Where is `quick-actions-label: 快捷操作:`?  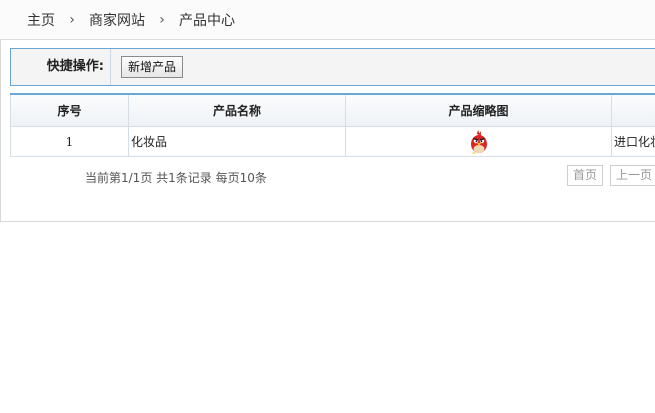
quick-actions-label: 快捷操作: is located at coordinates (61, 67).